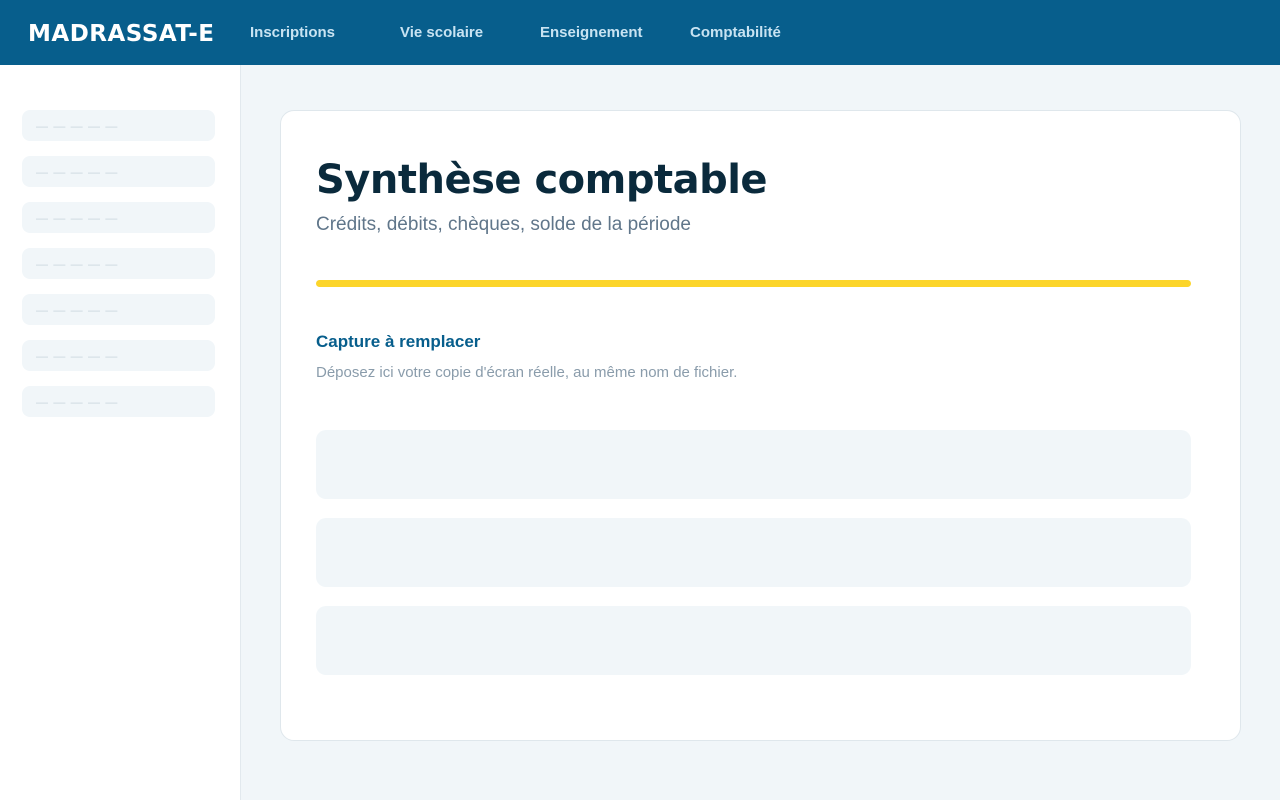  What do you see at coordinates (121, 34) in the screenshot?
I see `app-logo: MADRASSAT-E` at bounding box center [121, 34].